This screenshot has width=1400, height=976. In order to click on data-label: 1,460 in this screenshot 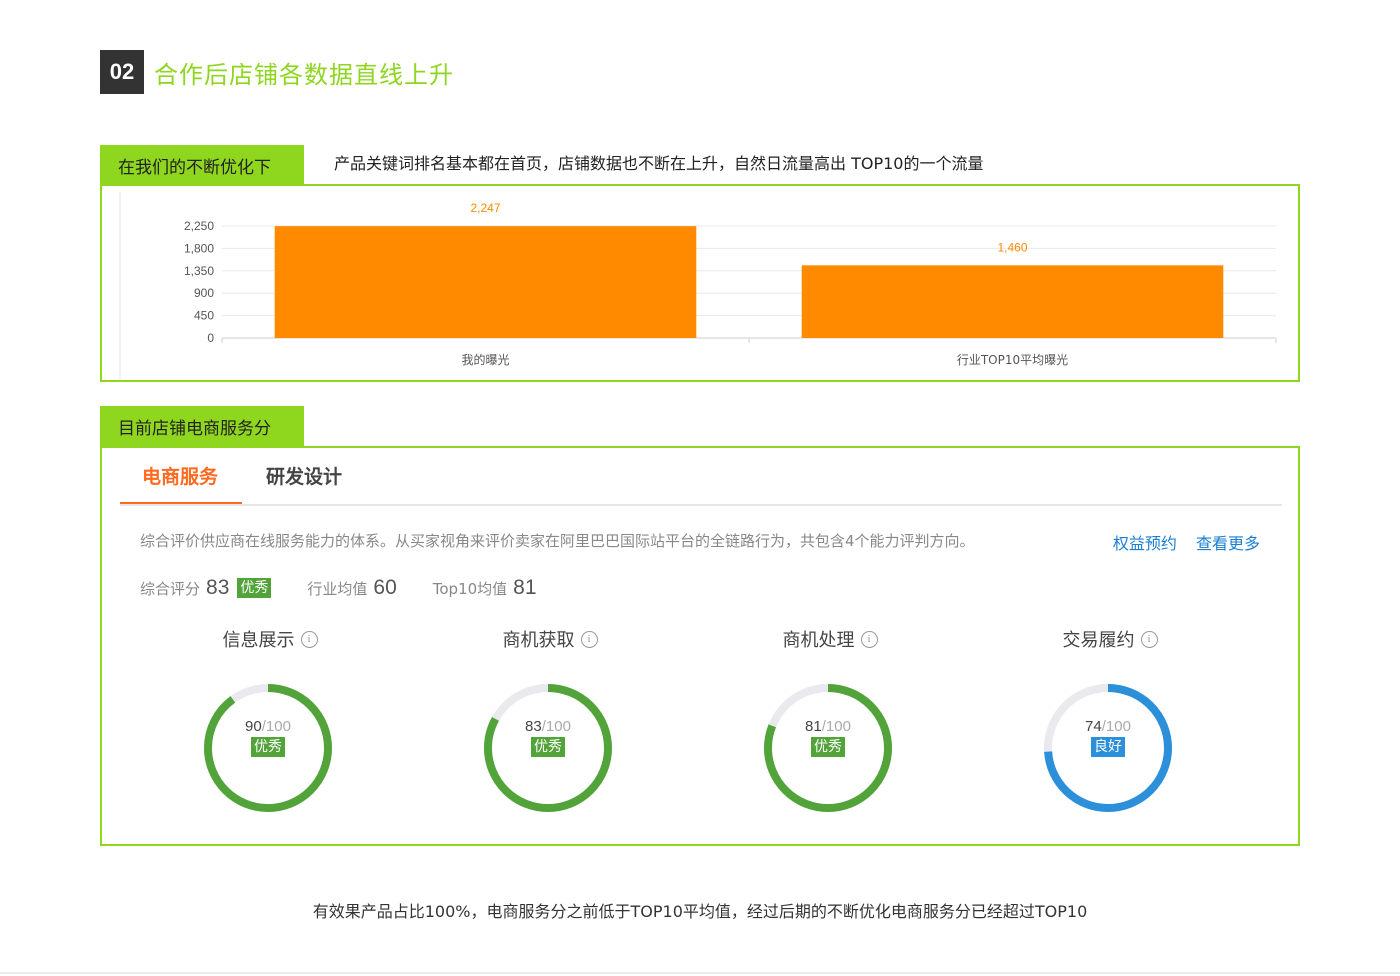, I will do `click(1012, 247)`.